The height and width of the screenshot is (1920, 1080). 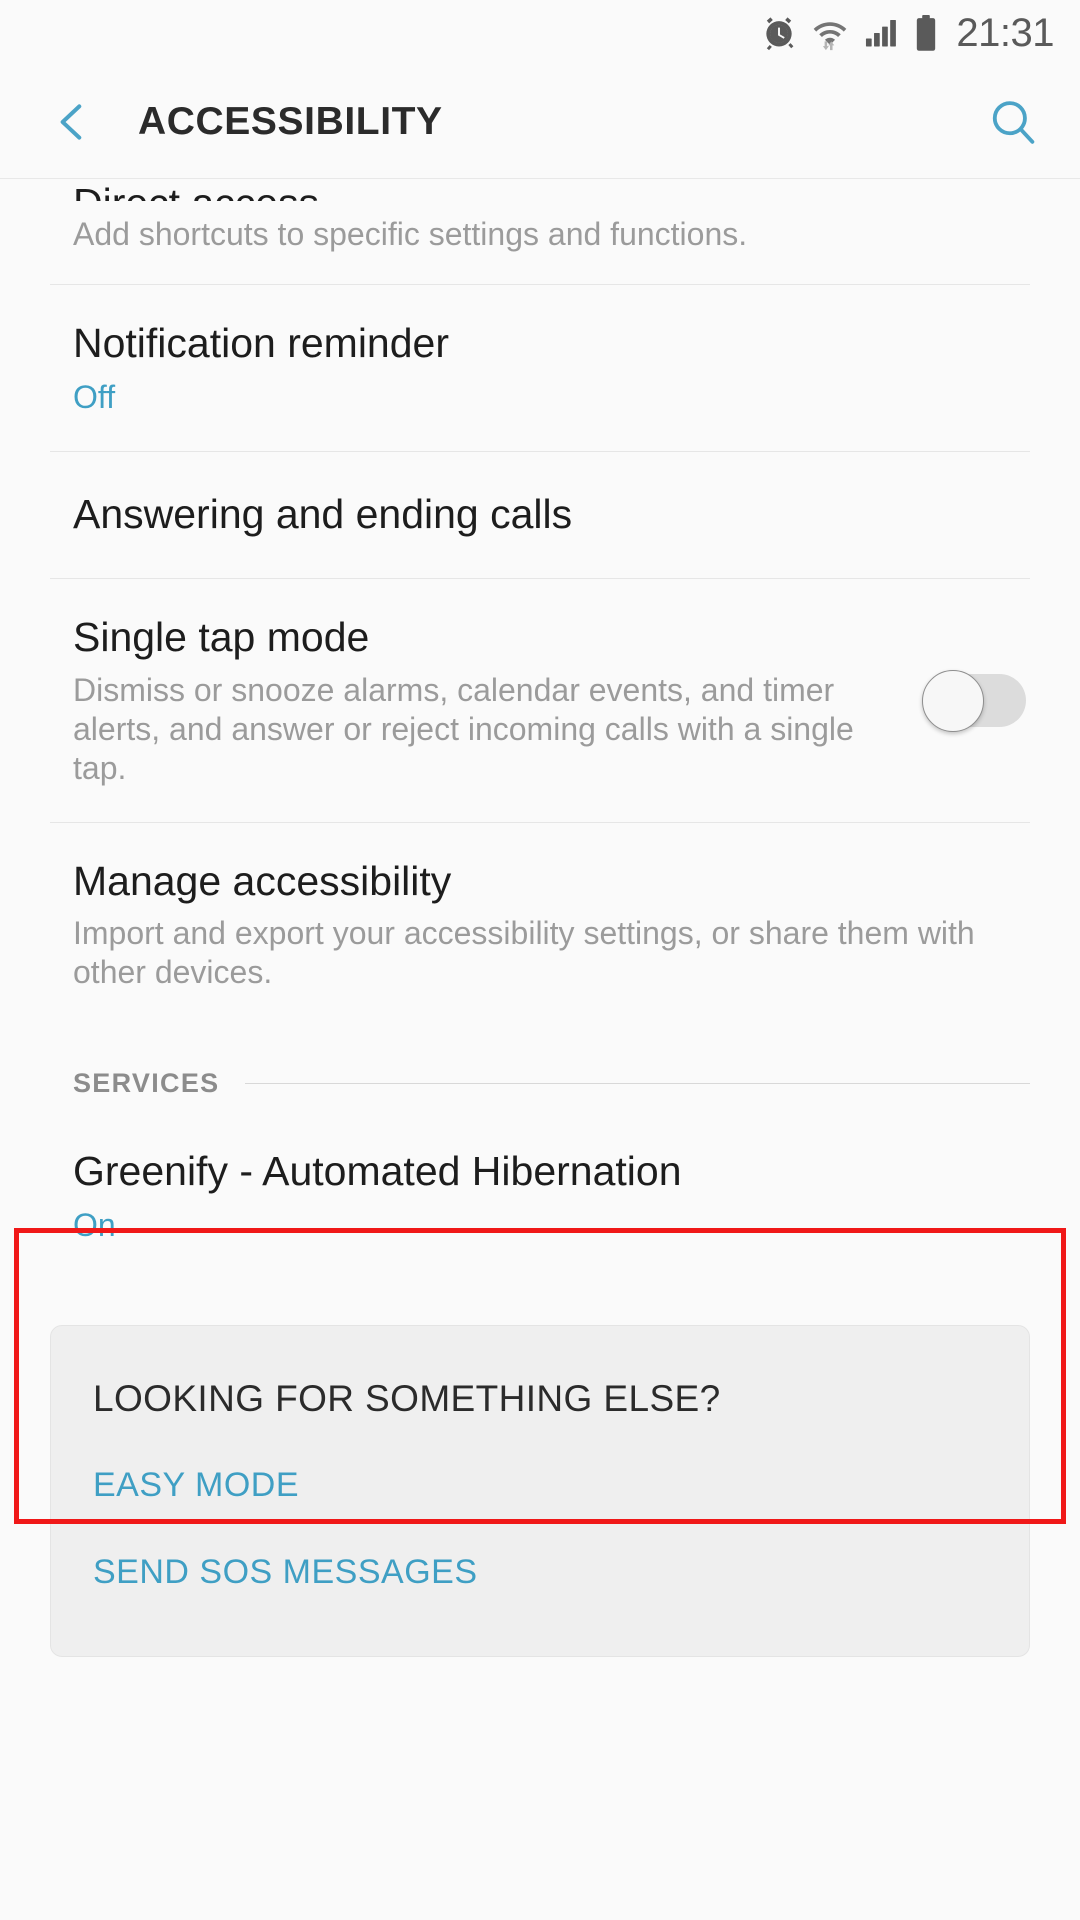 What do you see at coordinates (779, 33) in the screenshot?
I see `alarm-clock-icon` at bounding box center [779, 33].